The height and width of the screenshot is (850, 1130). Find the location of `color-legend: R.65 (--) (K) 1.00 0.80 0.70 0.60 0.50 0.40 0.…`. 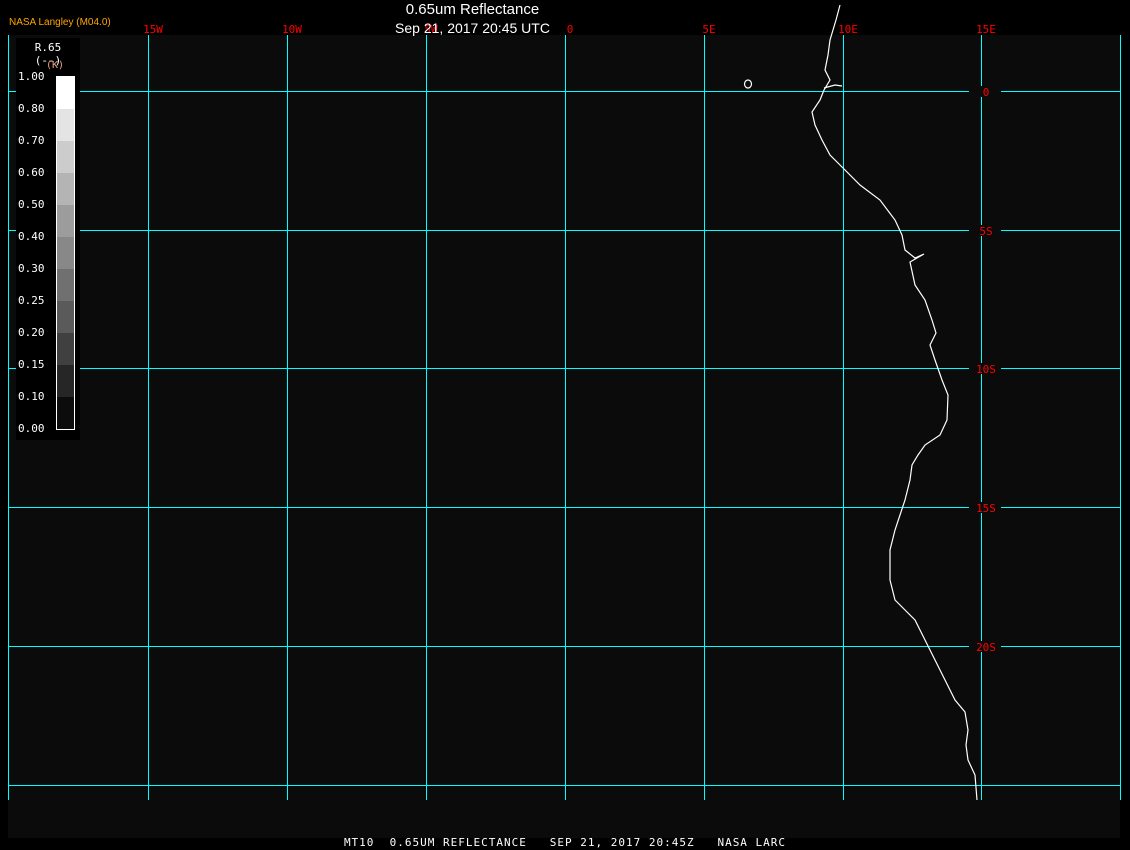

color-legend: R.65 (--) (K) 1.00 0.80 0.70 0.60 0.50 0.40 0.… is located at coordinates (48, 239).